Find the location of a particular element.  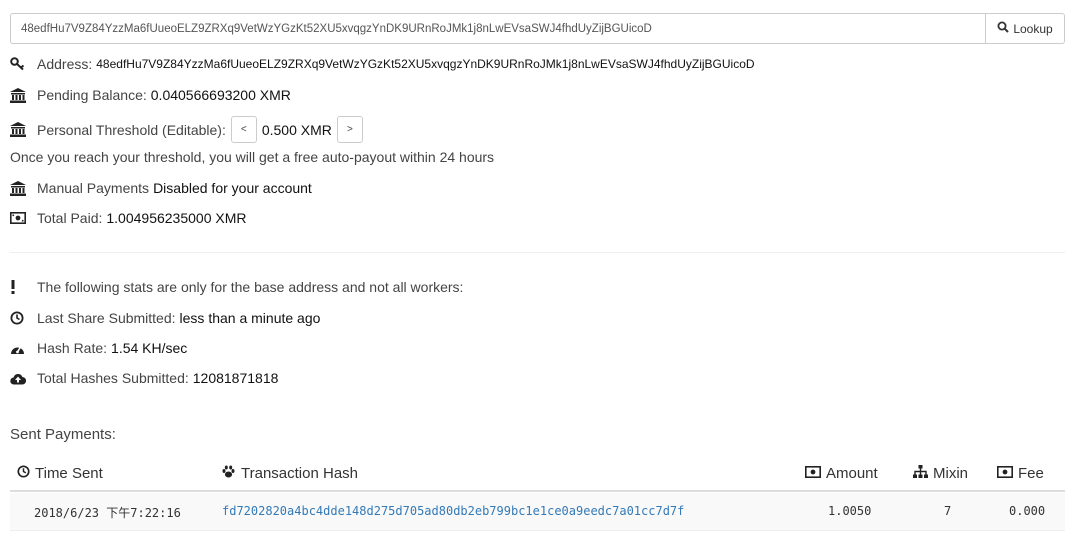

sitemap-icon is located at coordinates (920, 473).